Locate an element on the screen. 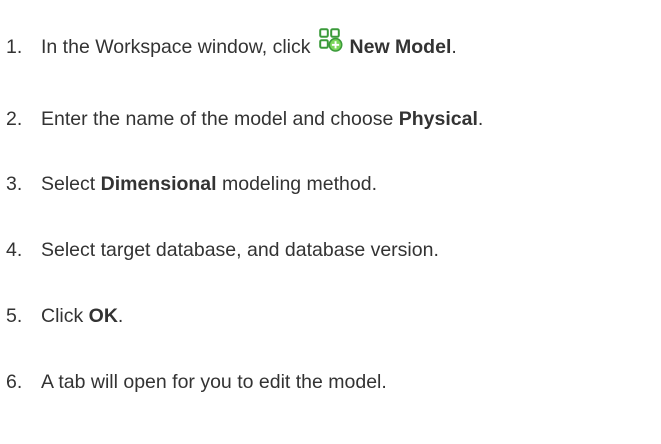 The width and height of the screenshot is (661, 444). step-number: 4. is located at coordinates (14, 249).